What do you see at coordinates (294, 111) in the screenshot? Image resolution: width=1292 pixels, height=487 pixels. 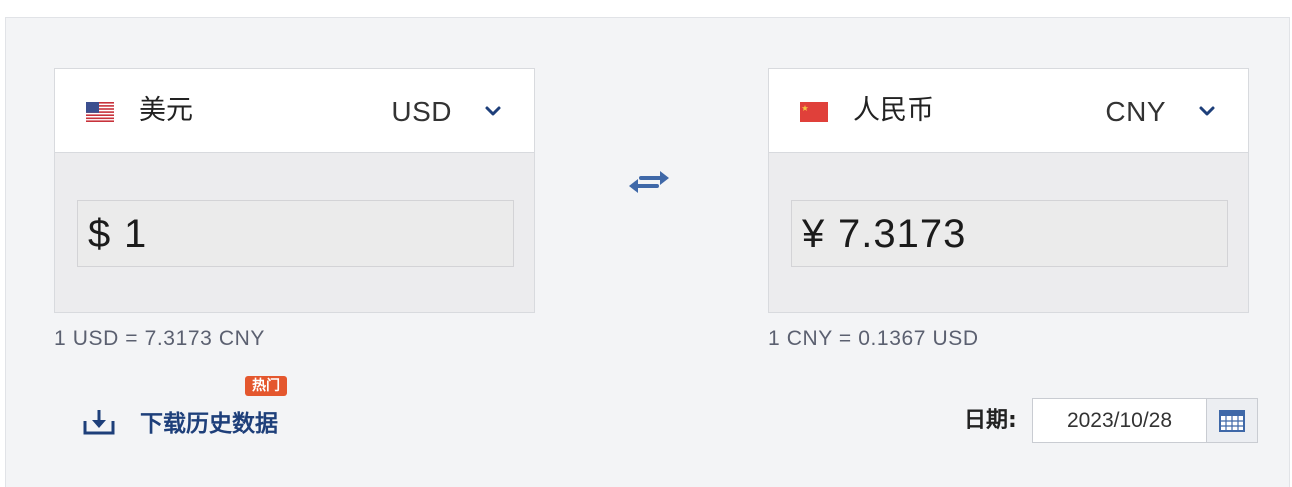 I see `from-currency-selector: 美元 USD` at bounding box center [294, 111].